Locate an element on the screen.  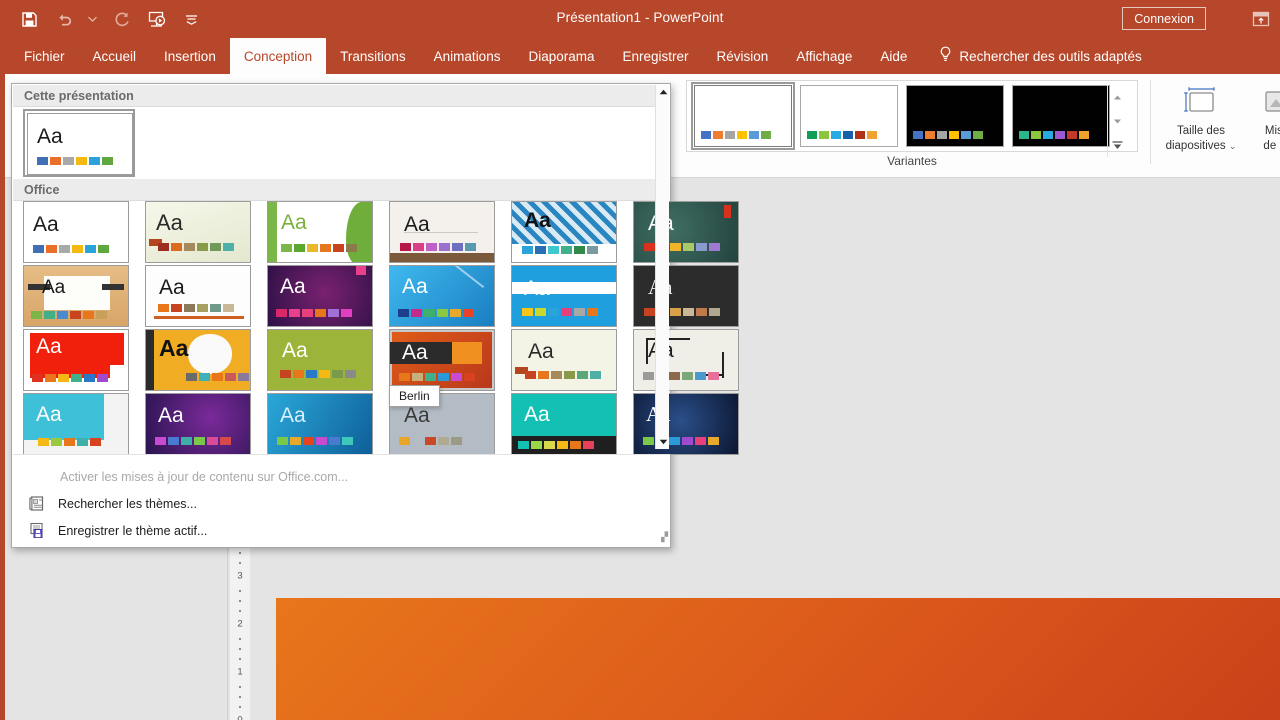
vruler-tick: 0 is located at coordinates (240, 717).